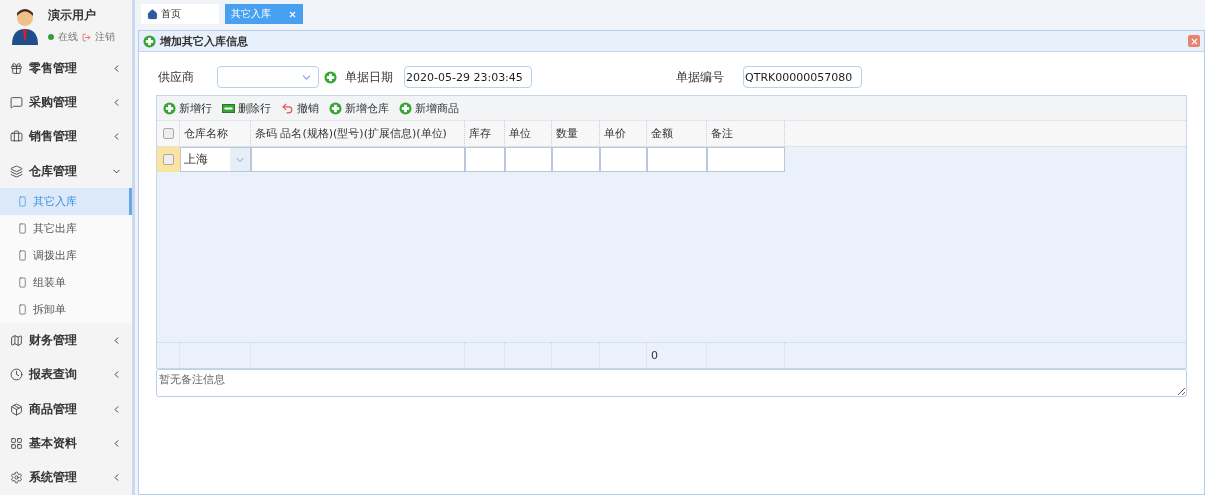 The width and height of the screenshot is (1205, 495). What do you see at coordinates (204, 41) in the screenshot?
I see `panel-title: 增加其它入库信息` at bounding box center [204, 41].